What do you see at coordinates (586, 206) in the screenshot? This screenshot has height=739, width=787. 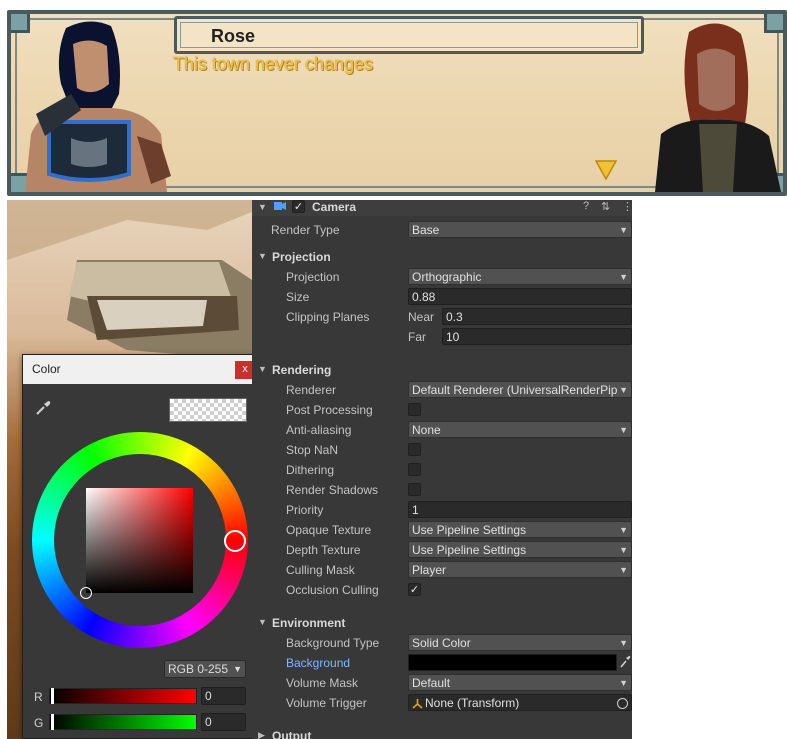 I see `help-icon: ?` at bounding box center [586, 206].